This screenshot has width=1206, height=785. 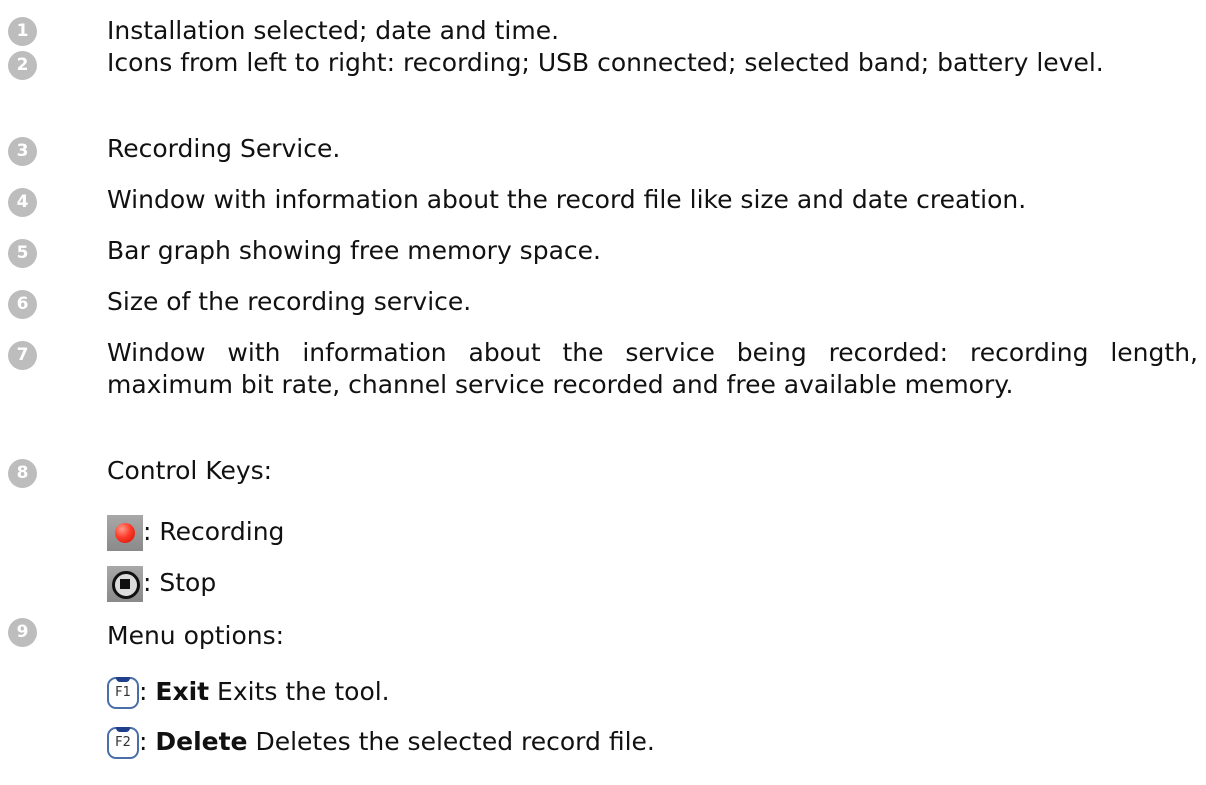 I want to click on item-number-badge: 1, so click(x=22, y=31).